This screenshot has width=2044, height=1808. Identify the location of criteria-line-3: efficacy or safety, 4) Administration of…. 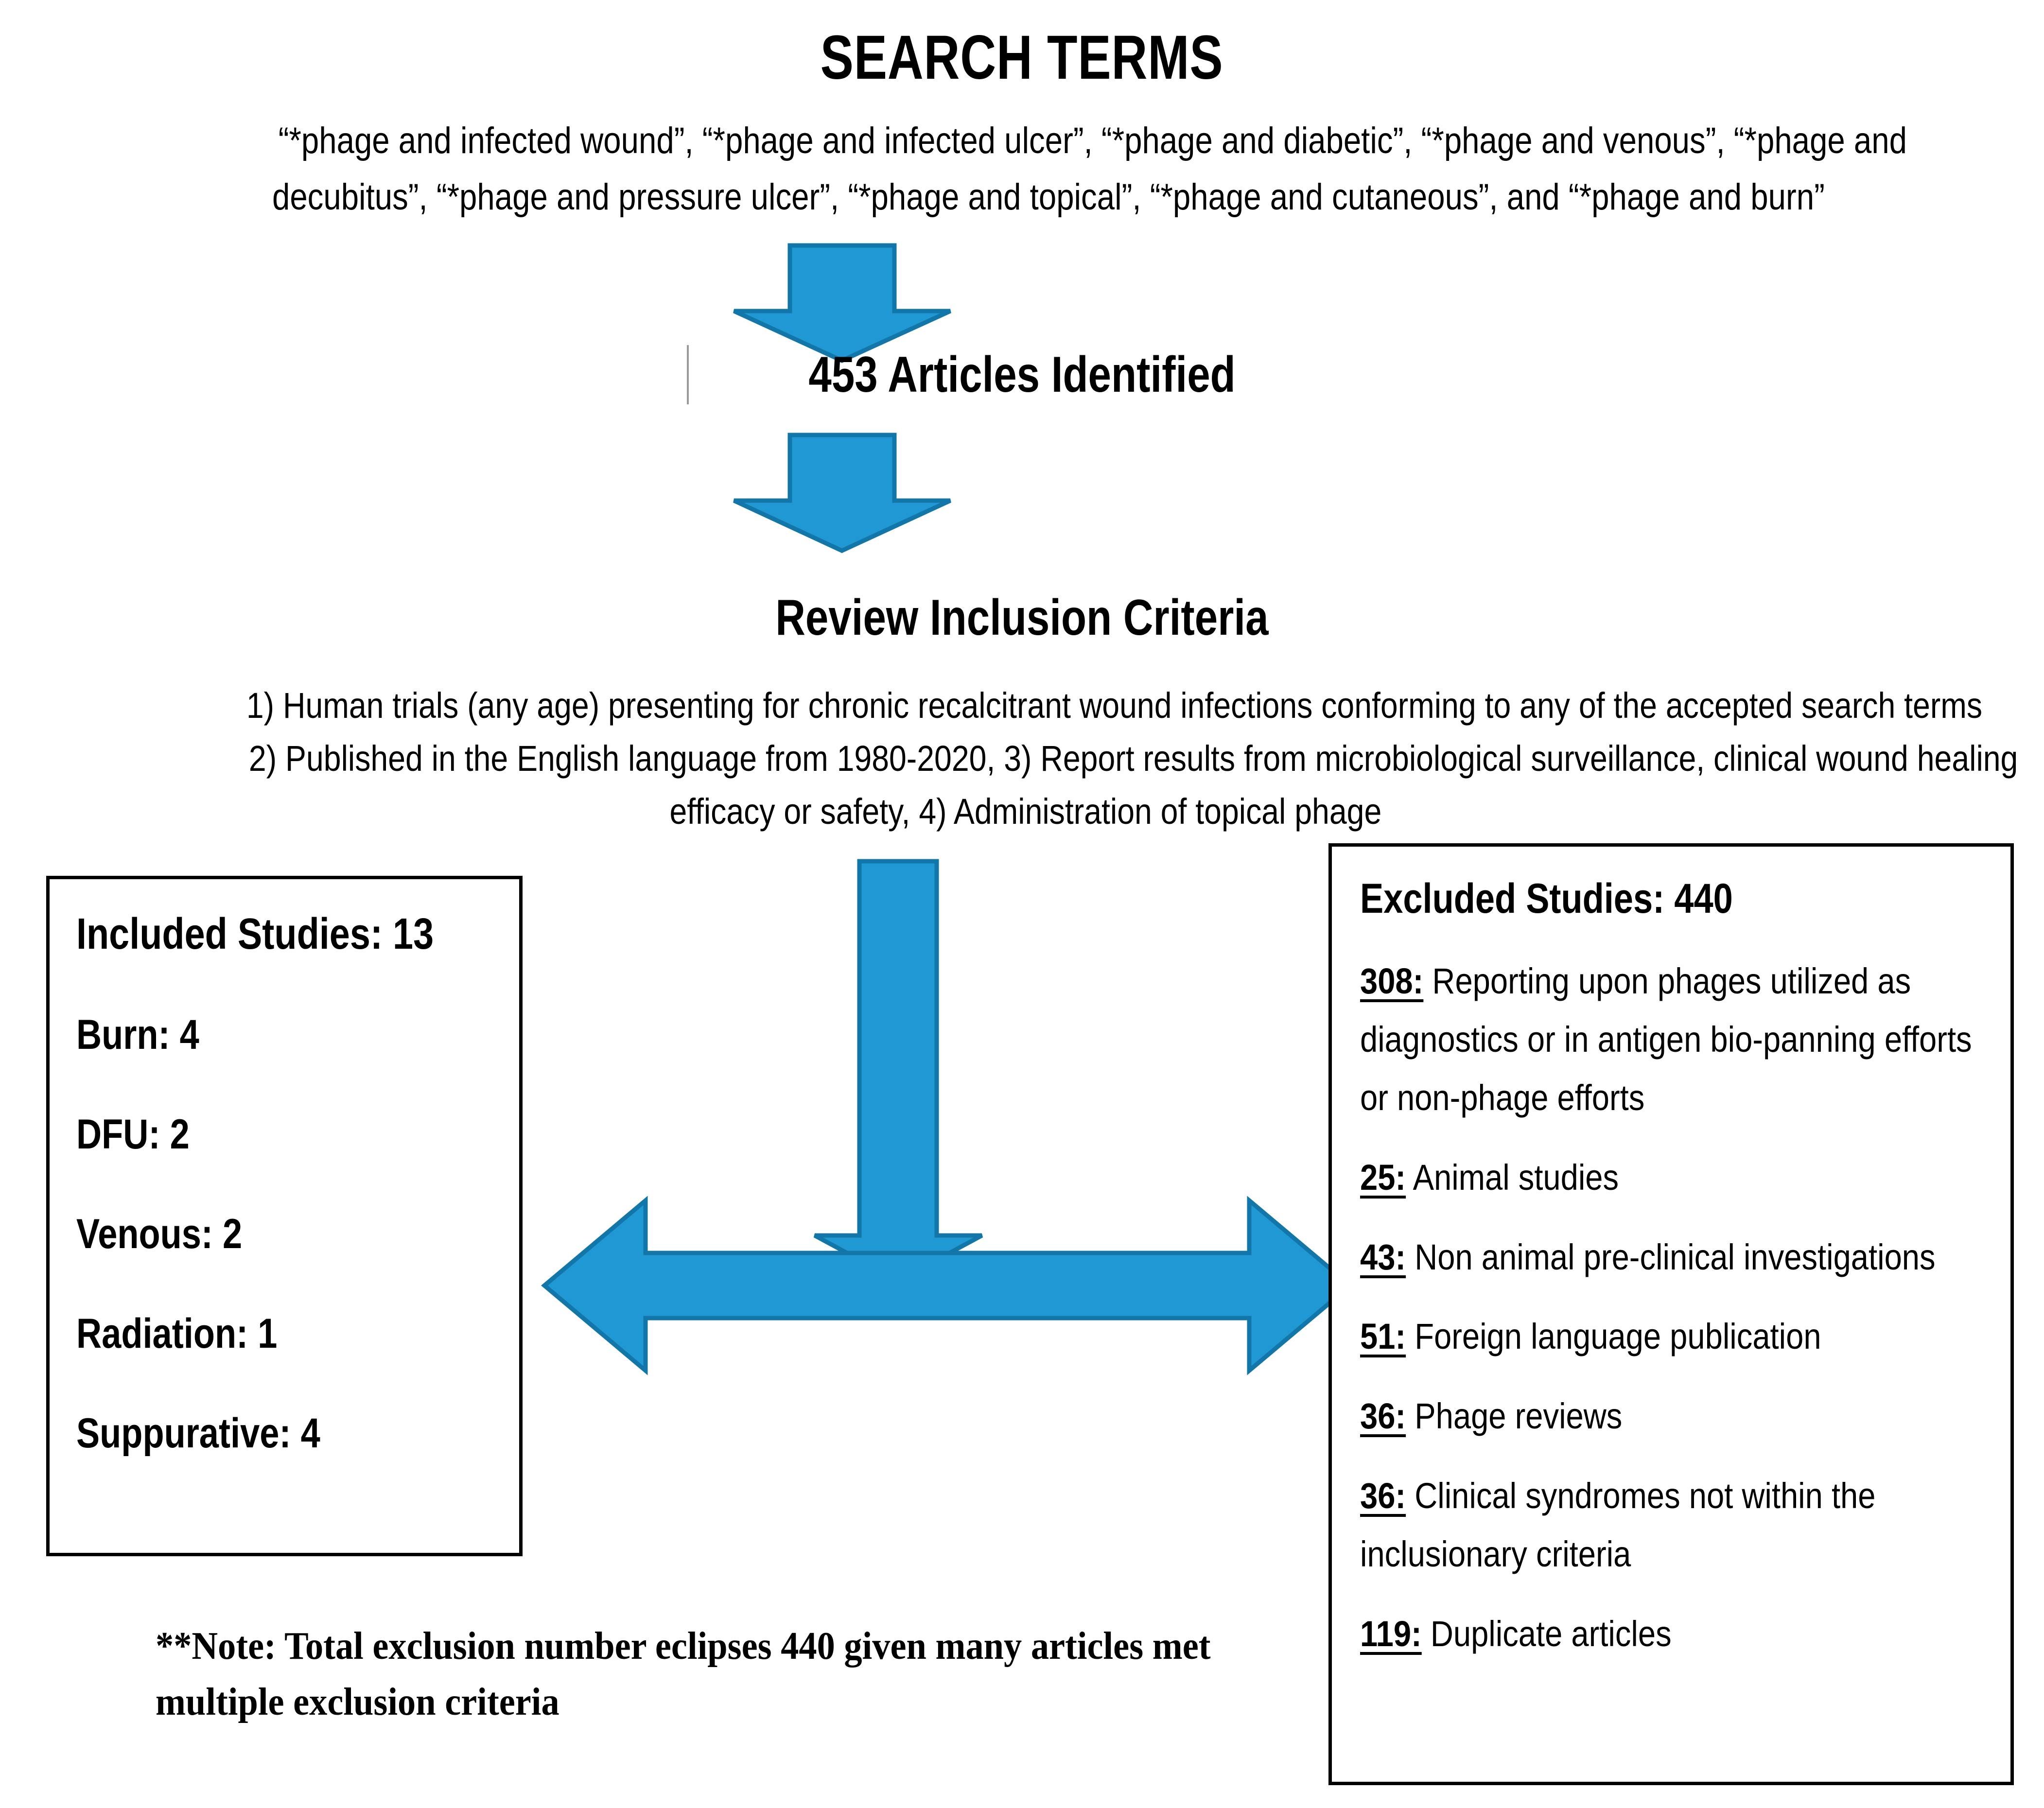
(1026, 812).